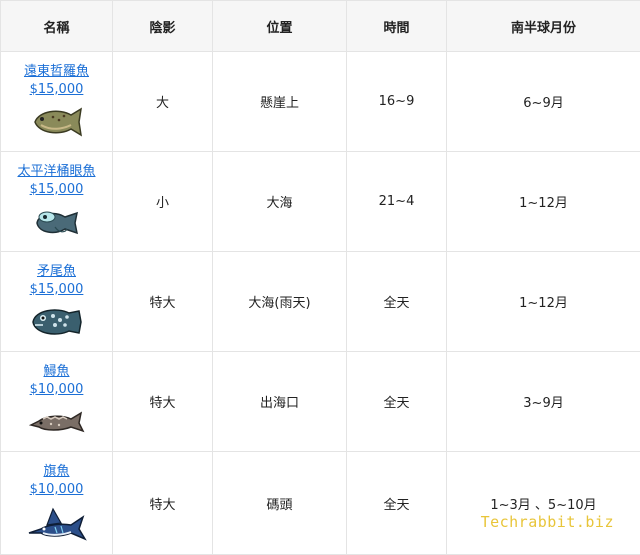 The height and width of the screenshot is (555, 640). What do you see at coordinates (57, 102) in the screenshot?
I see `name-cell: 遠東哲羅魚 $15,000` at bounding box center [57, 102].